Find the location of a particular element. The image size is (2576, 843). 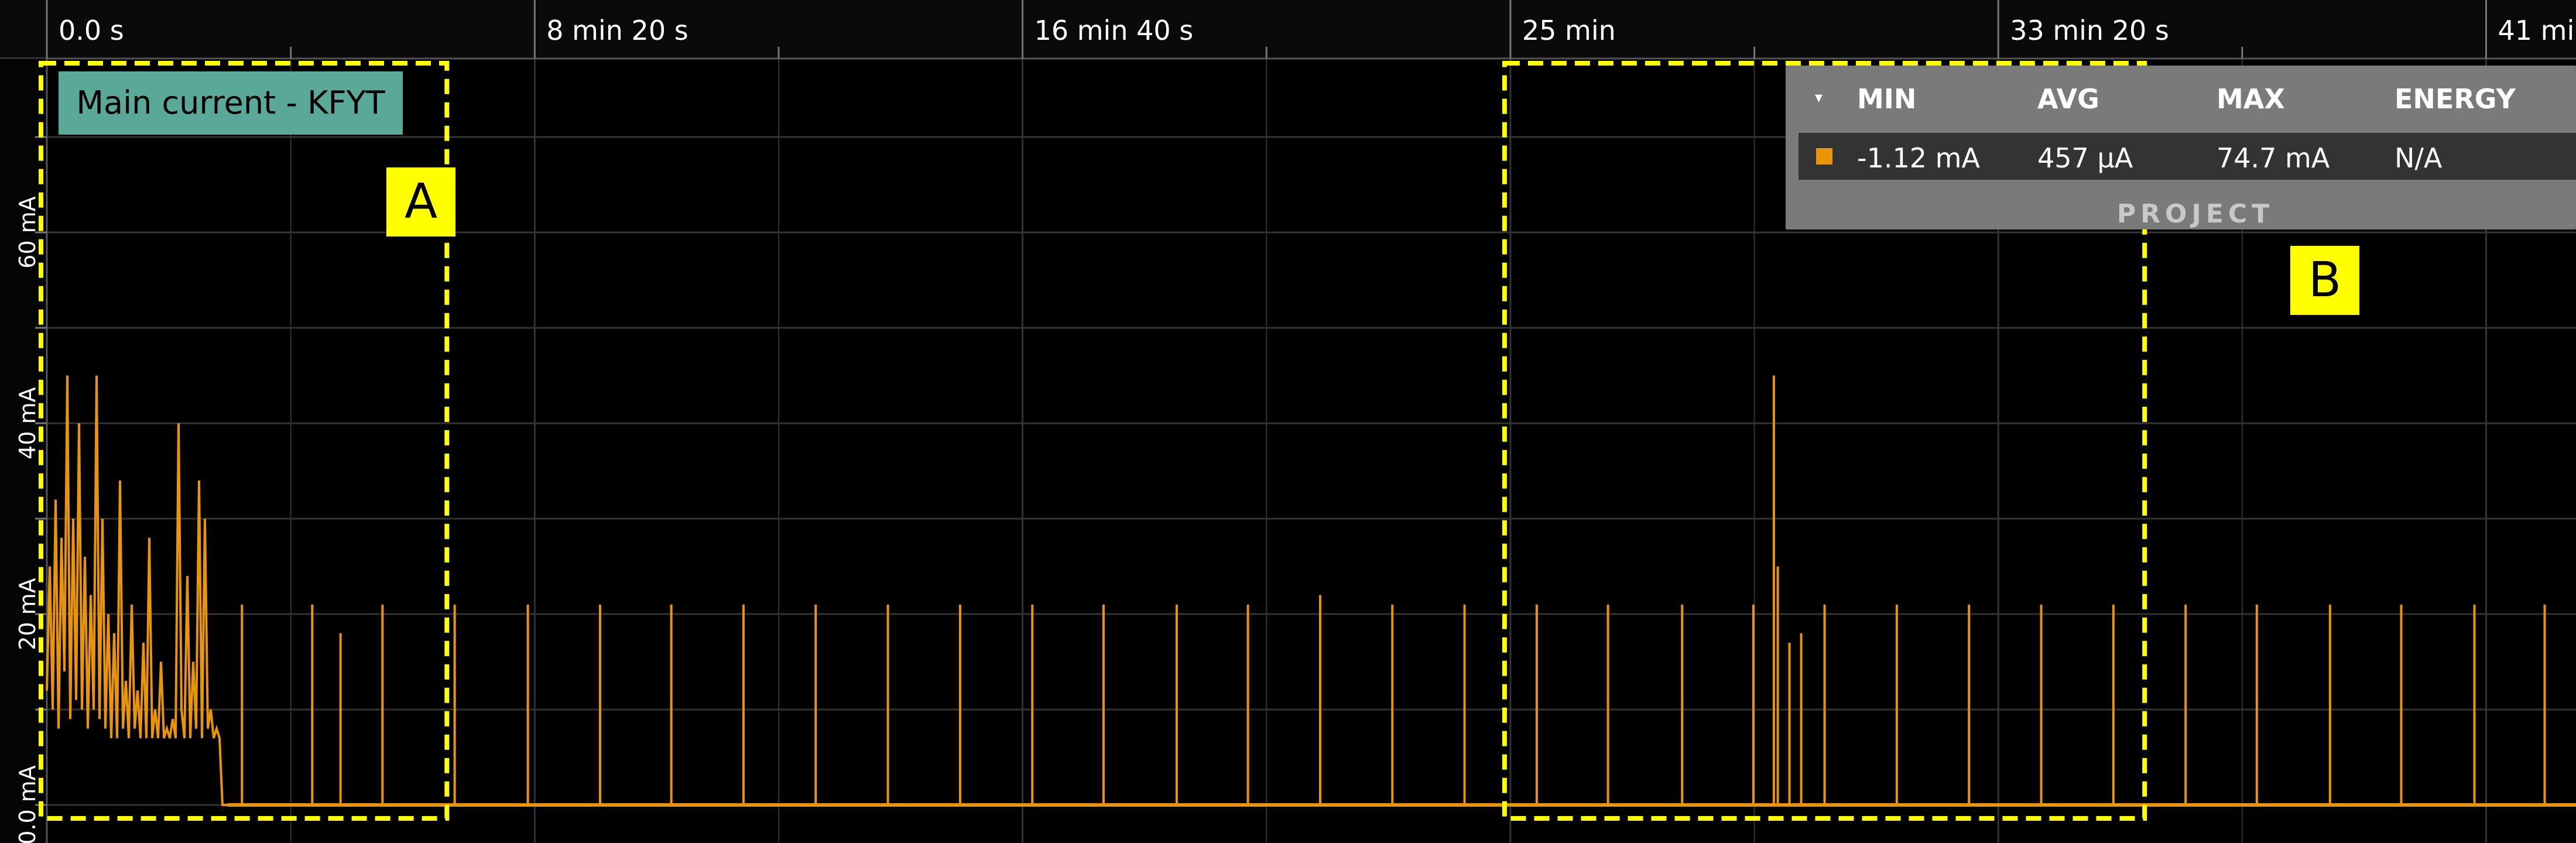

time-tick-label: 33 min 20 s is located at coordinates (2089, 31).